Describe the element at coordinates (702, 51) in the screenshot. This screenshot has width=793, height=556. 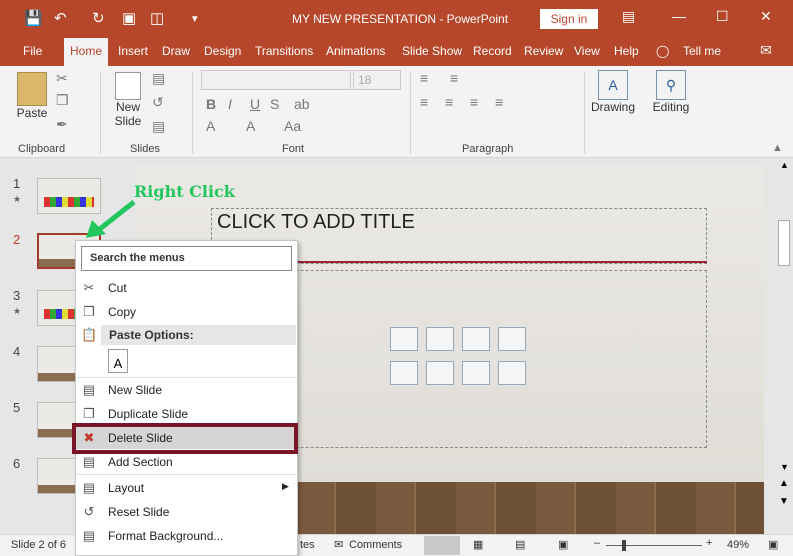
I see `tell-me-search: Tell me` at that location.